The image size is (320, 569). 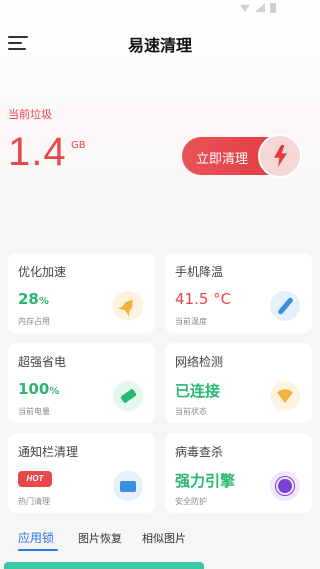 I want to click on card-title: 手机降温, so click(x=199, y=272).